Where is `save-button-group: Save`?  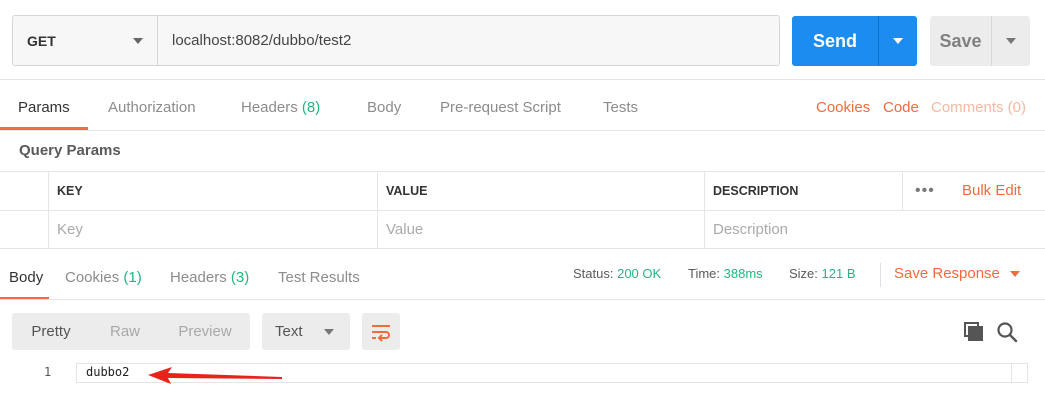 save-button-group: Save is located at coordinates (980, 41).